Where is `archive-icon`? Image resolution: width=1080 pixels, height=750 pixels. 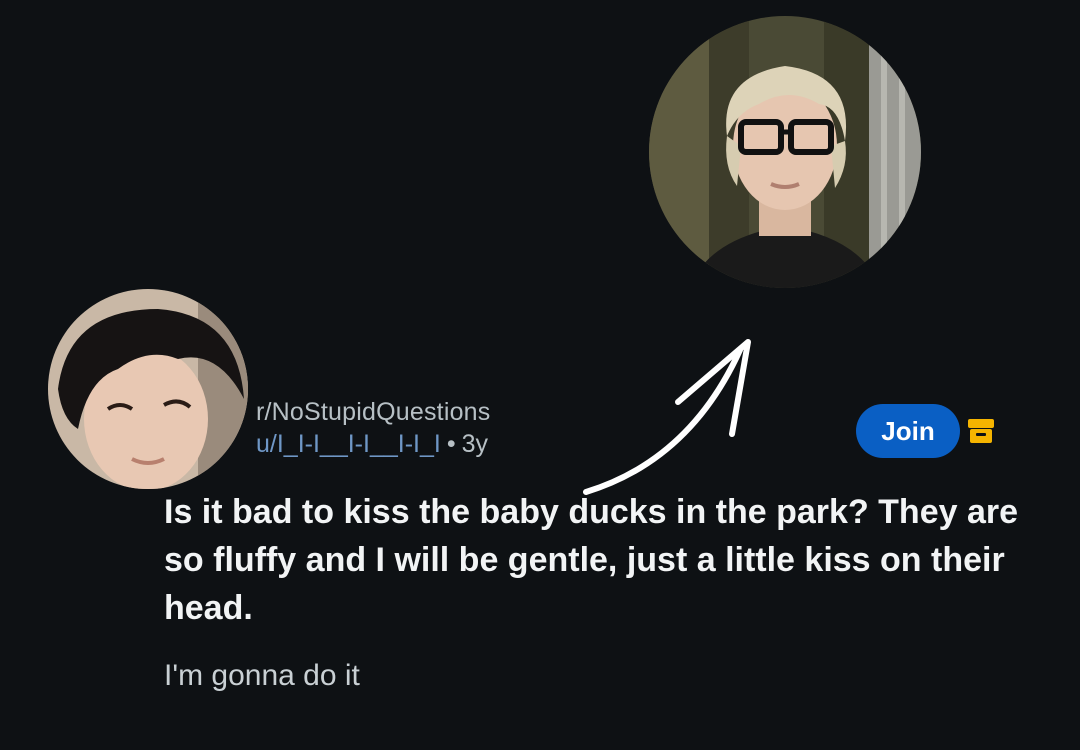 archive-icon is located at coordinates (981, 431).